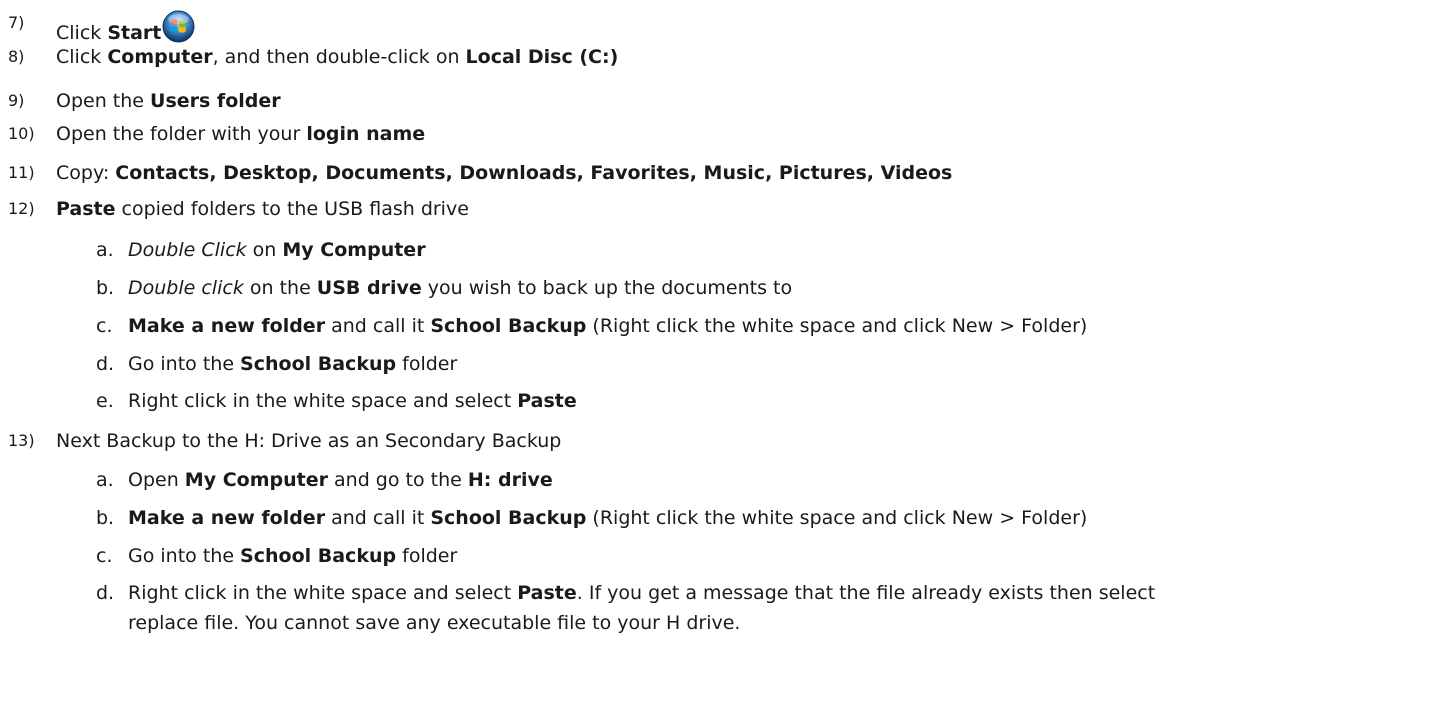 The width and height of the screenshot is (1431, 702). I want to click on text-run: Double click, so click(186, 288).